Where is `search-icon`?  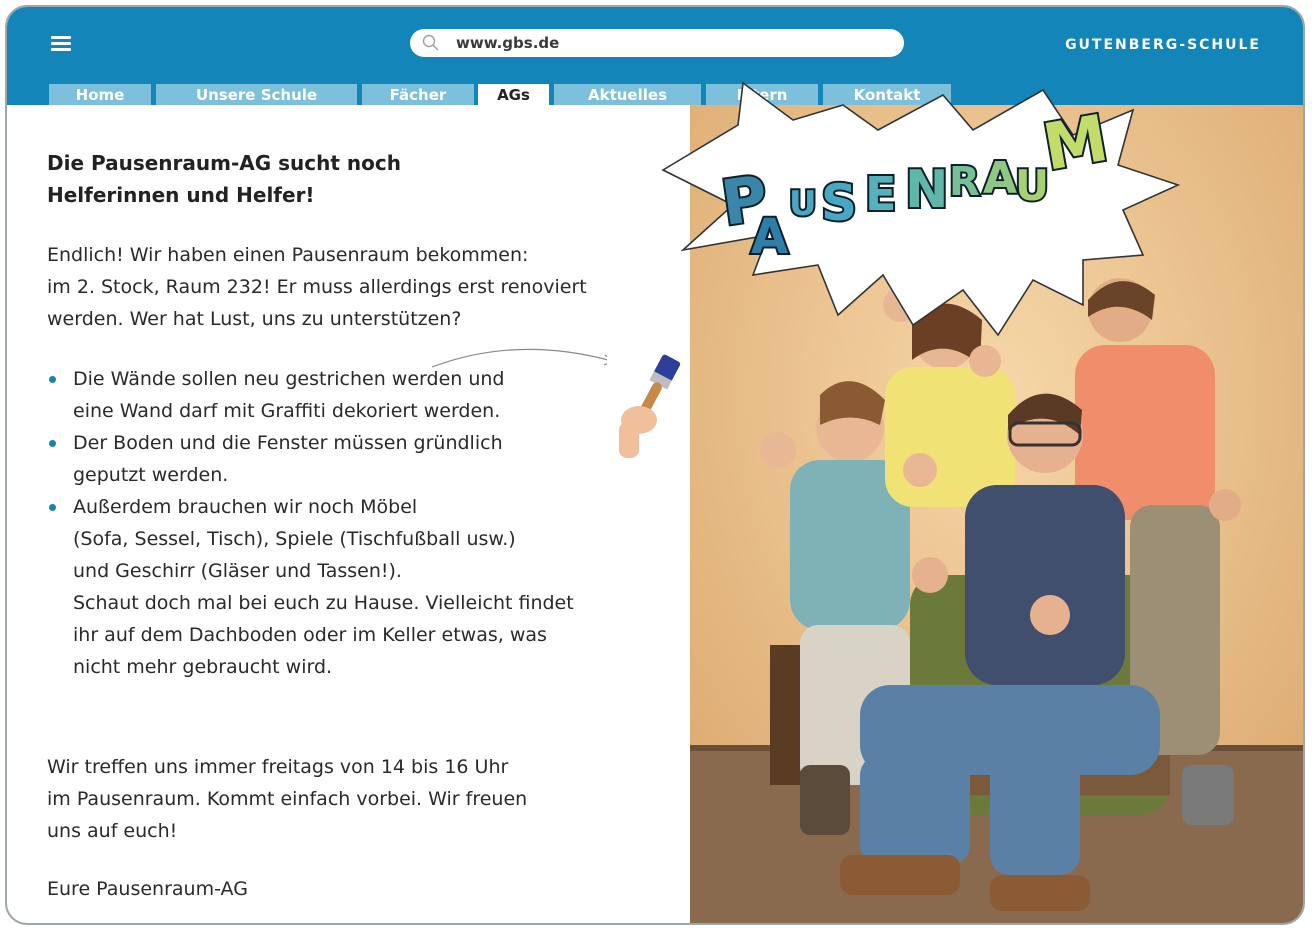
search-icon is located at coordinates (430, 42).